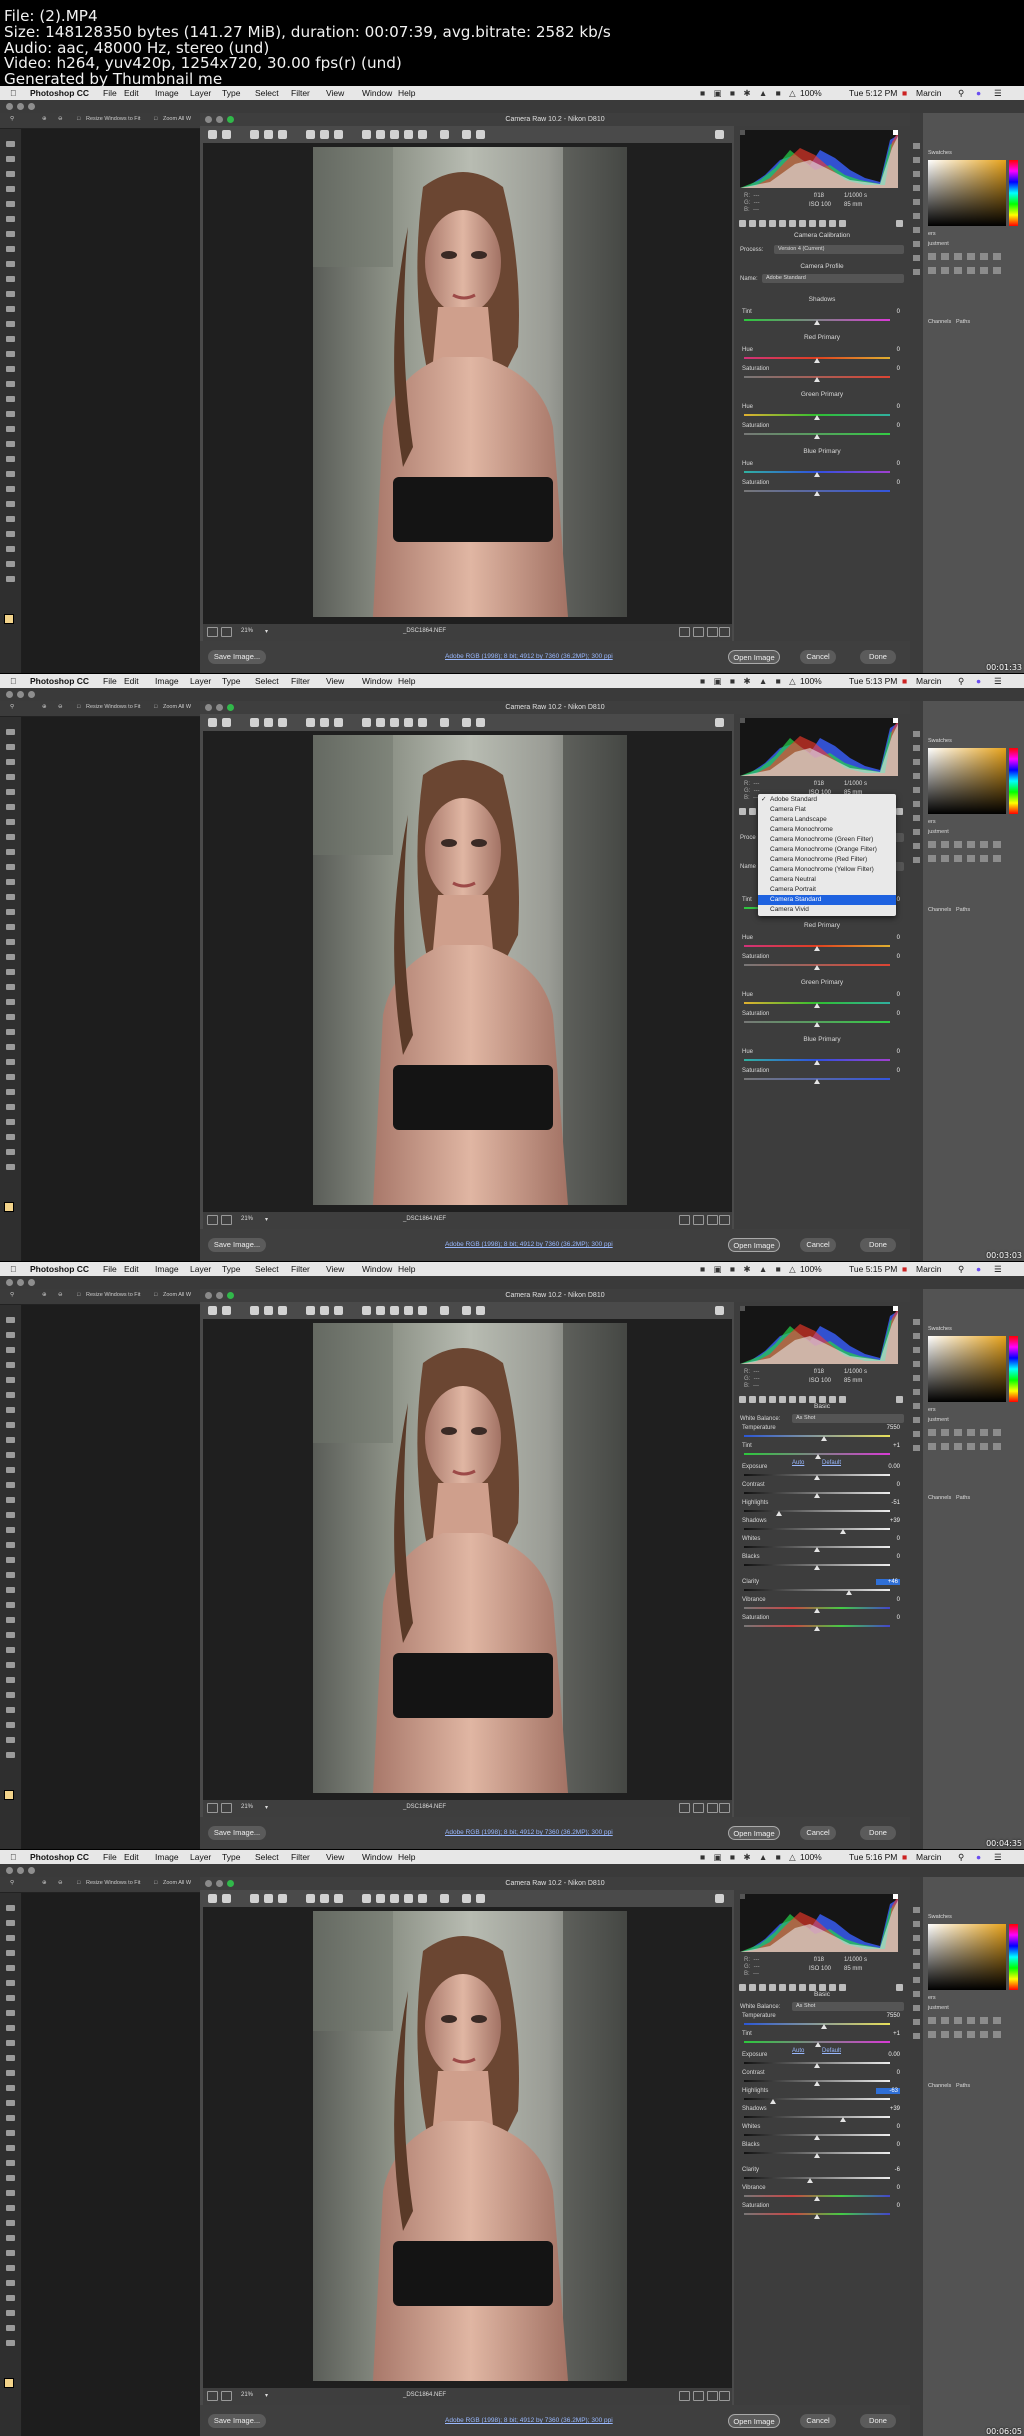 The width and height of the screenshot is (1024, 2436). I want to click on siri-icon: ●, so click(978, 1269).